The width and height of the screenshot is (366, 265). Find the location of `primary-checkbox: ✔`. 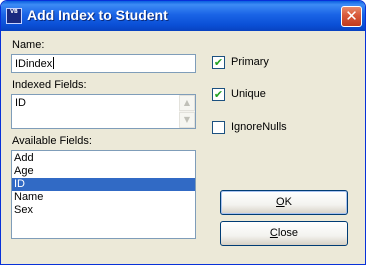

primary-checkbox: ✔ is located at coordinates (218, 62).